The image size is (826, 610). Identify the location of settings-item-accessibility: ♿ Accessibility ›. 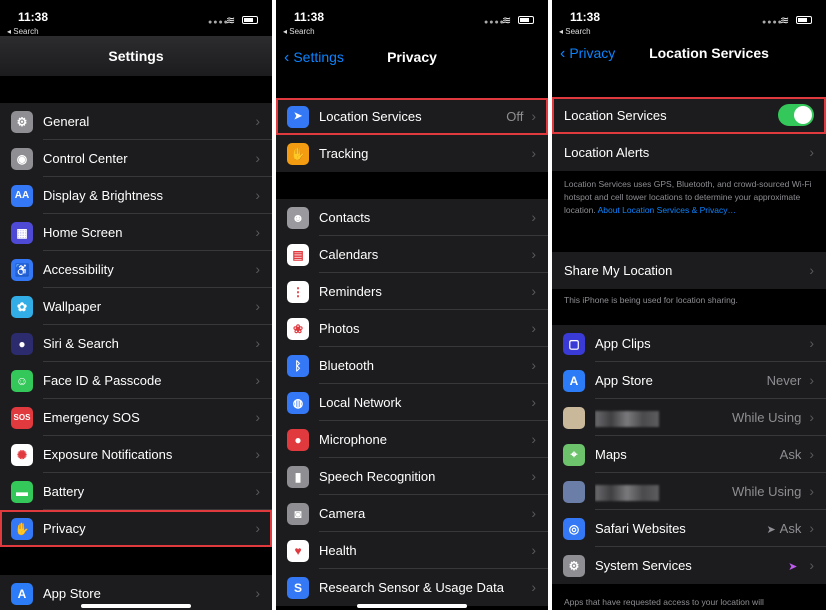
(136, 269).